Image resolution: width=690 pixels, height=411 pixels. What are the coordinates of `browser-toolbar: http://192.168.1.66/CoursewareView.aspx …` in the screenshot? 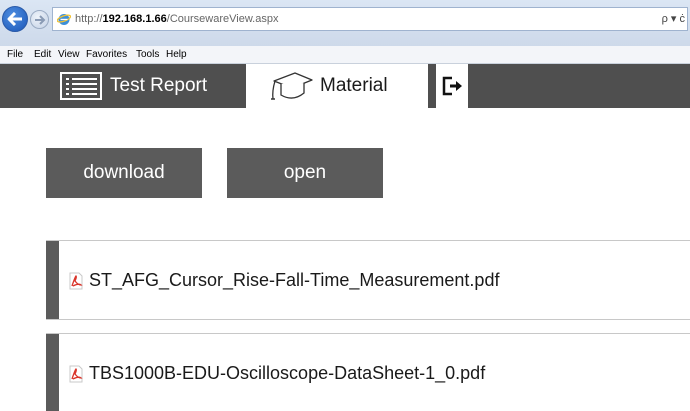 It's located at (345, 23).